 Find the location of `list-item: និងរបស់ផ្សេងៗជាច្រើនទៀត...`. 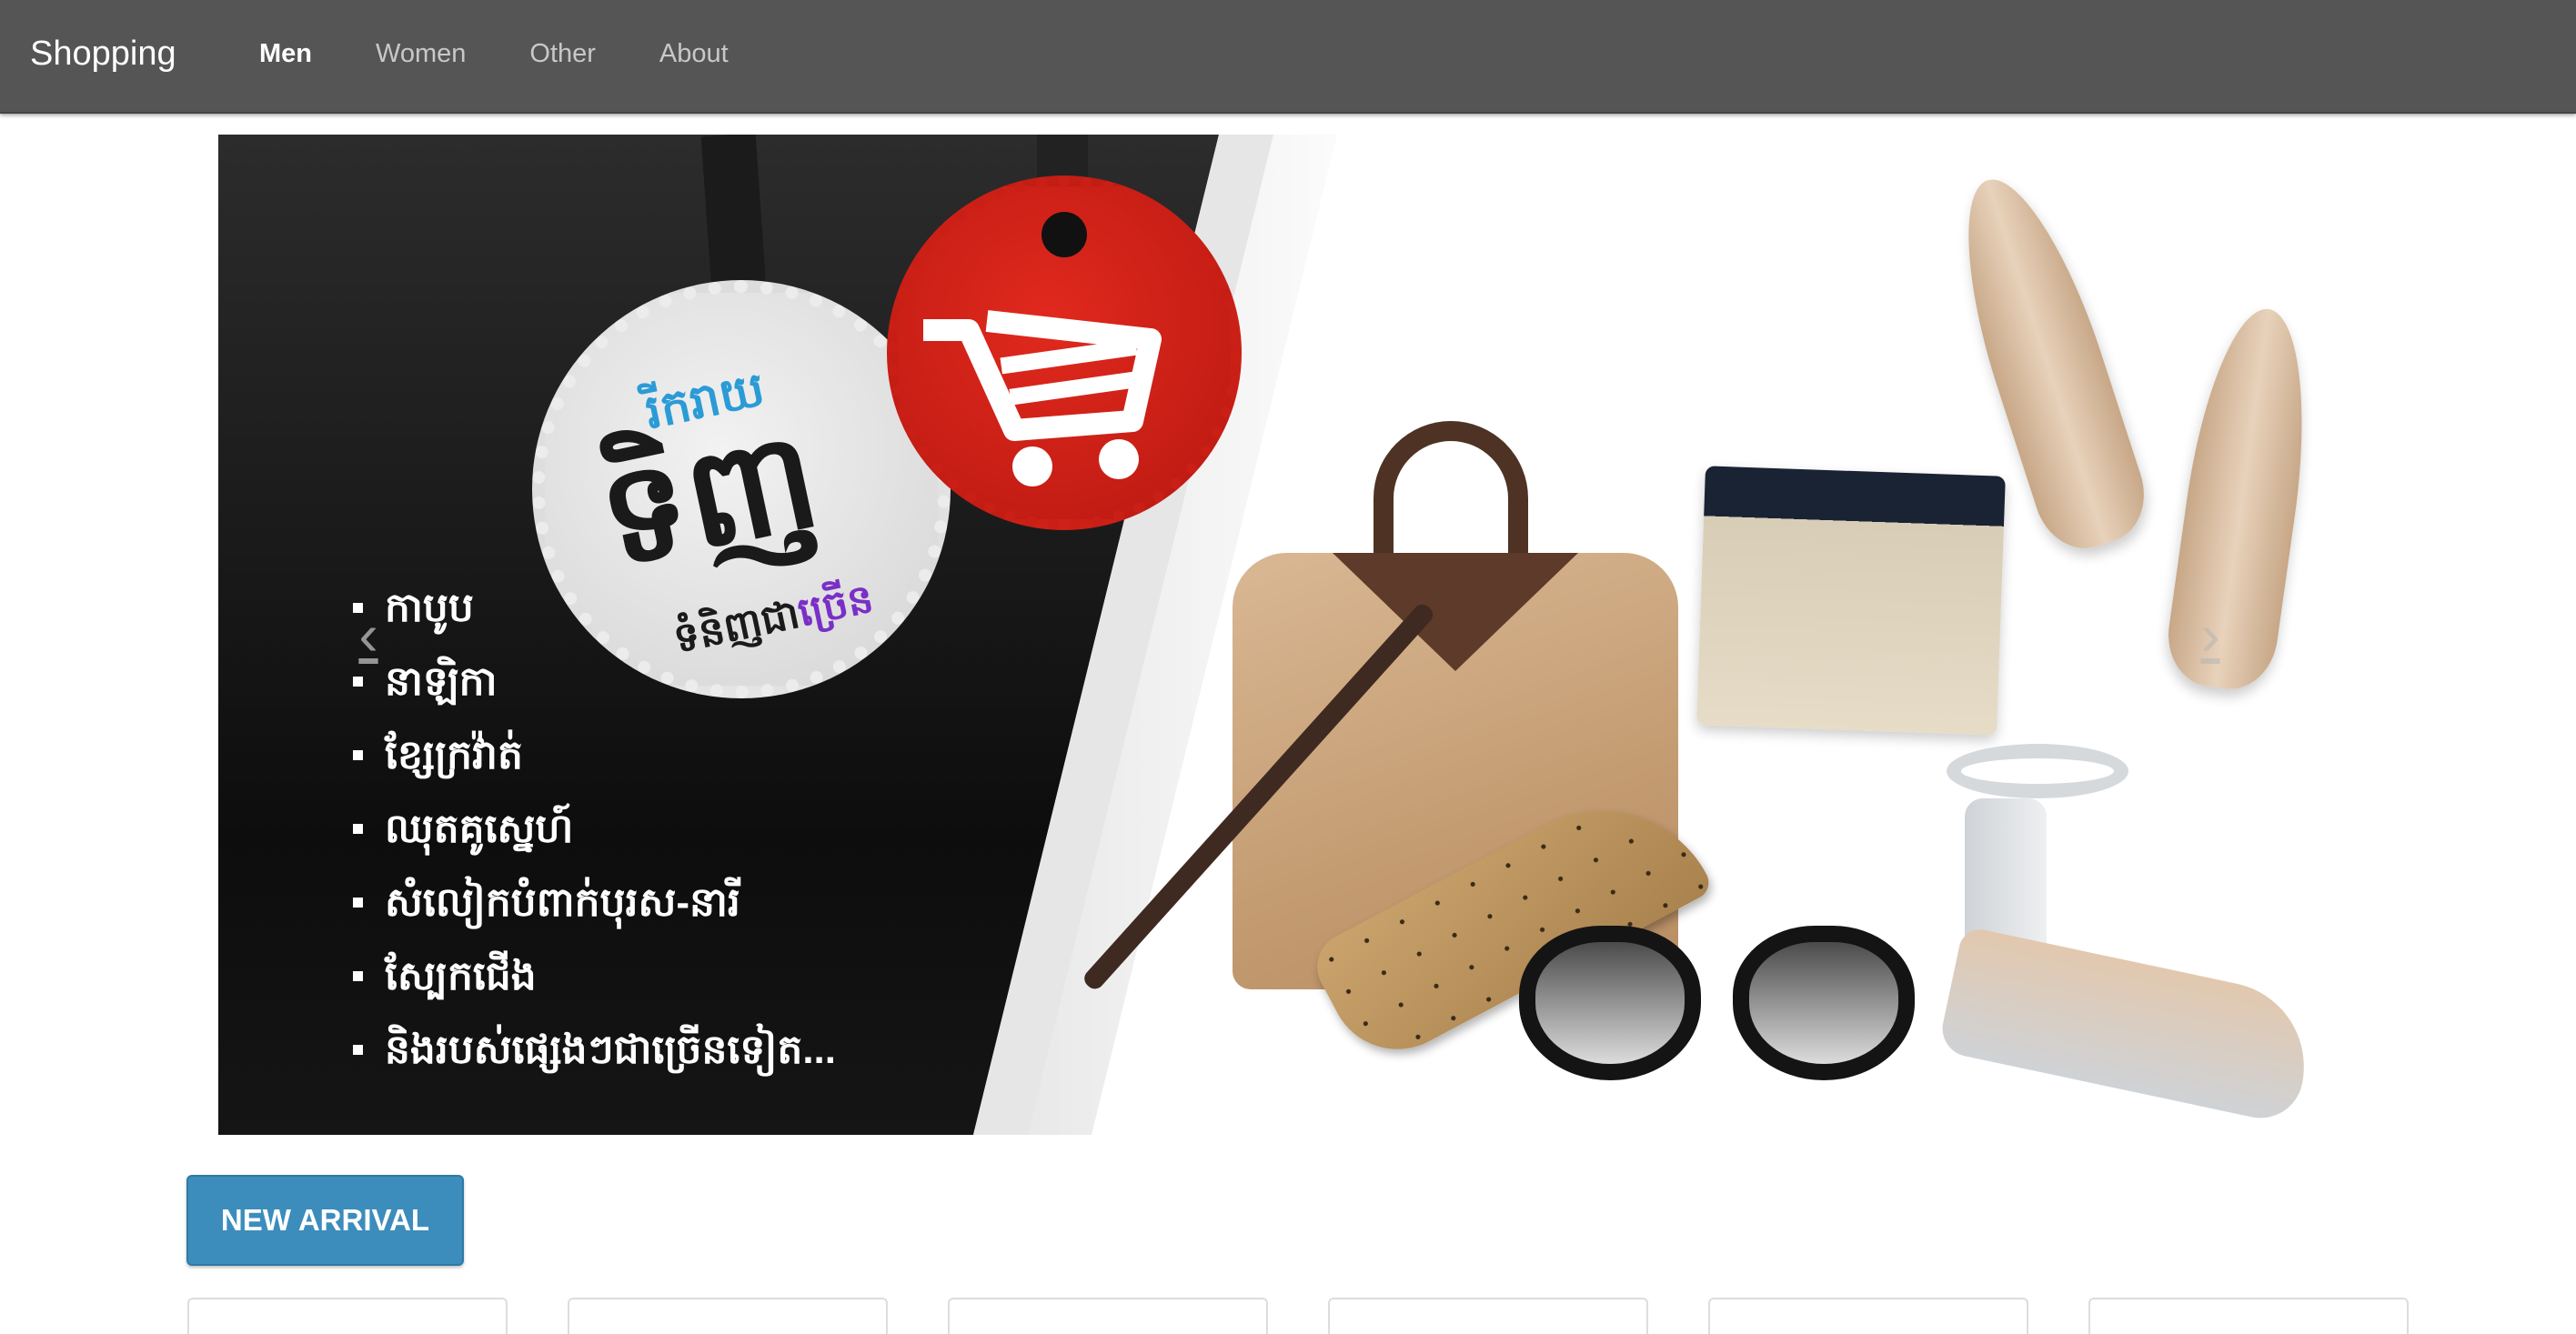

list-item: និងរបស់ផ្សេងៗជាច្រើនទៀត... is located at coordinates (594, 1050).